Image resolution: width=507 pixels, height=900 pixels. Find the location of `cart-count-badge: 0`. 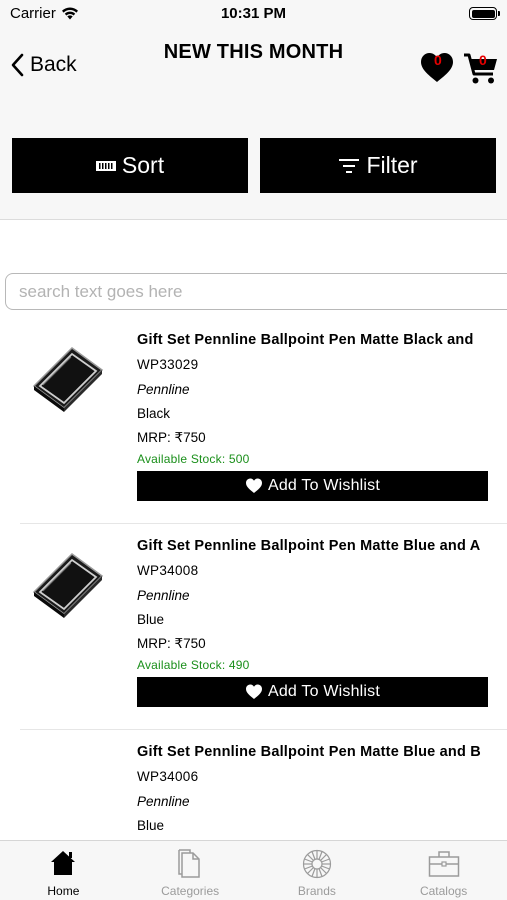

cart-count-badge: 0 is located at coordinates (483, 60).